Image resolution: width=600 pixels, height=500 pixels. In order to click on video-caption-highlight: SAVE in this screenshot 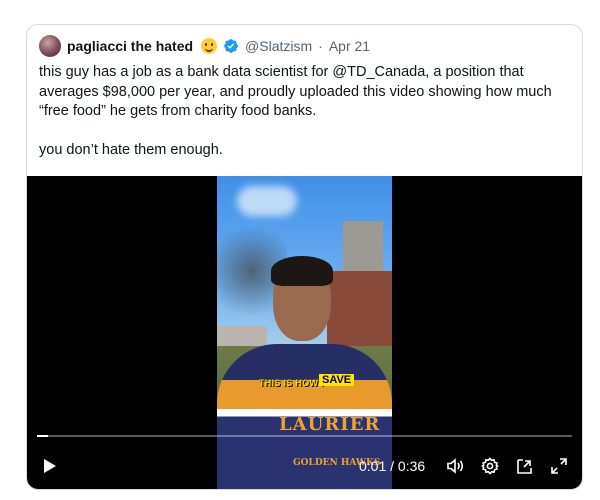, I will do `click(337, 380)`.